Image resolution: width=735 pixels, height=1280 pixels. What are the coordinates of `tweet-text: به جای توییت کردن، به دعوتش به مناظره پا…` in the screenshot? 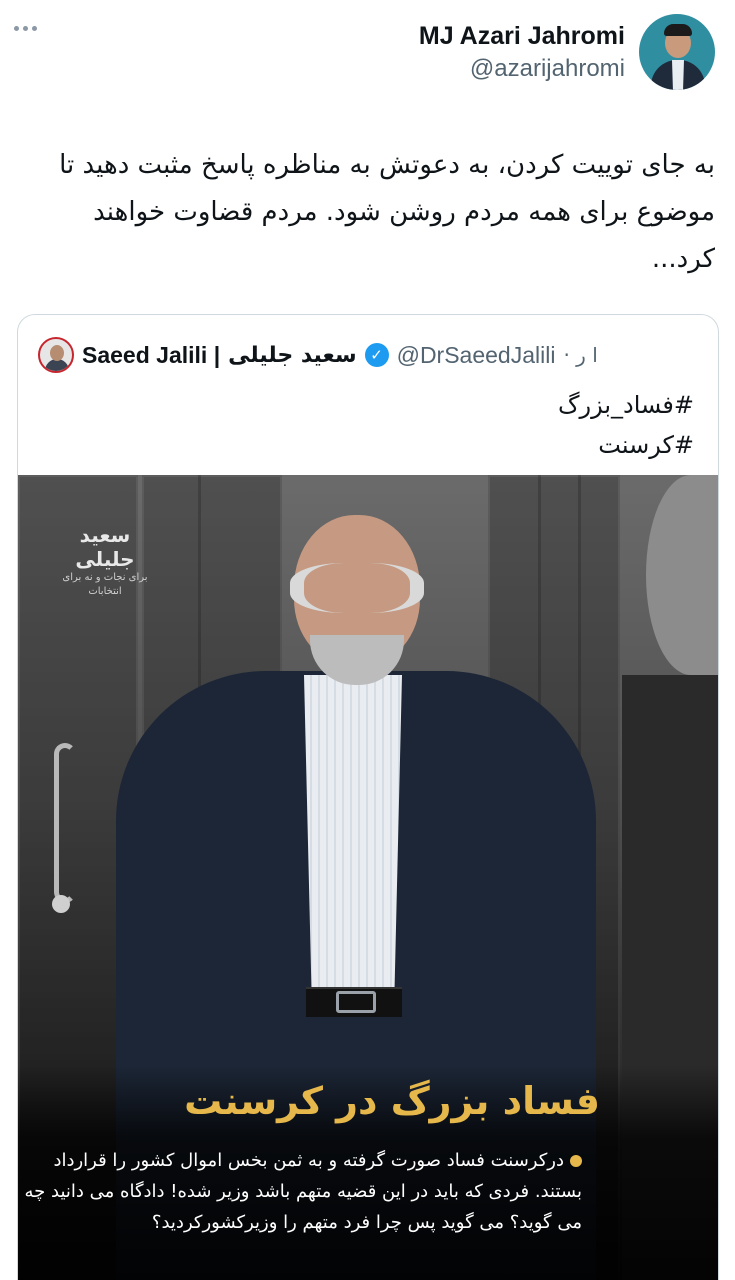 It's located at (387, 212).